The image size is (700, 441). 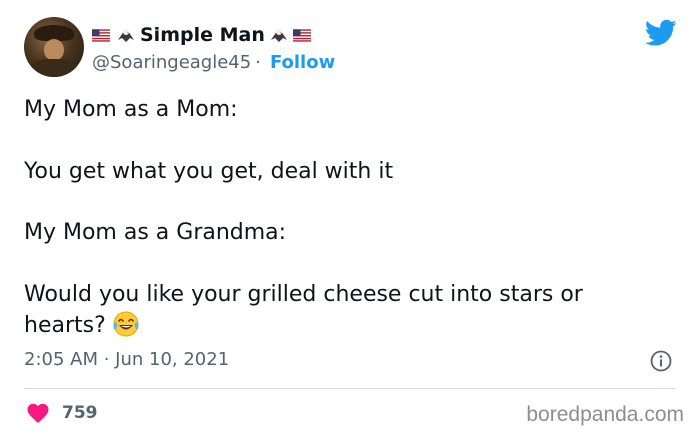 I want to click on follow-button: Follow, so click(x=302, y=62).